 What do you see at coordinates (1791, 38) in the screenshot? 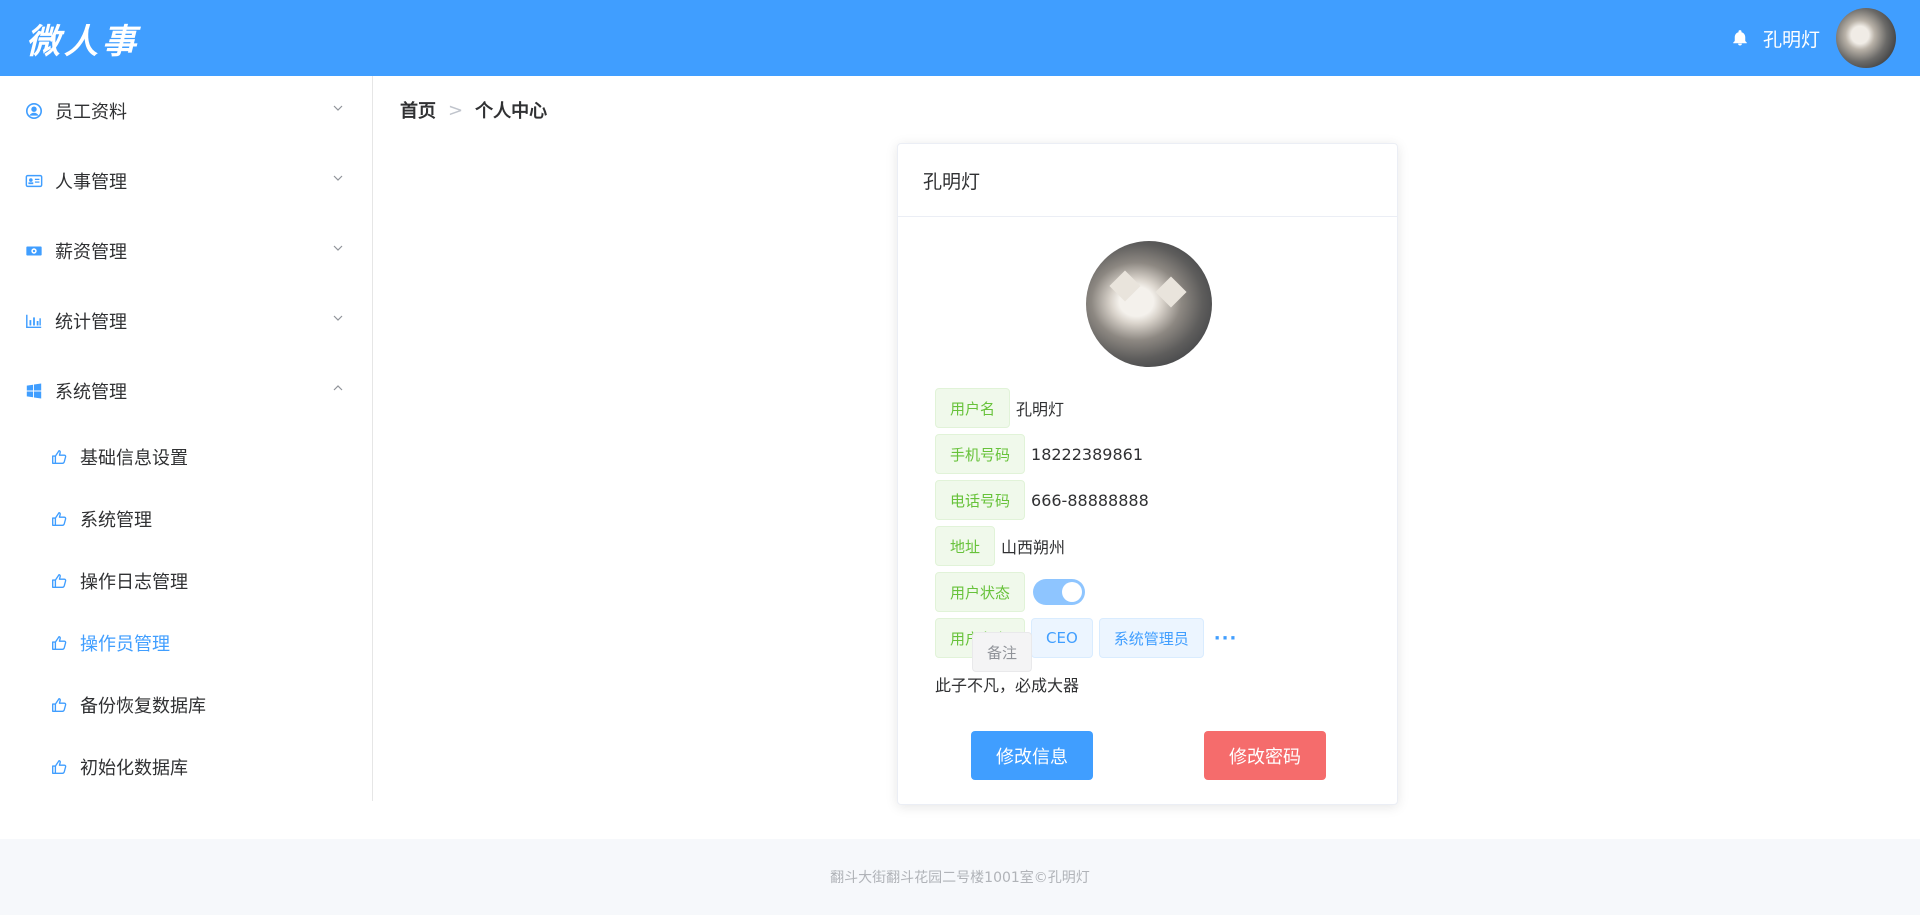
I see `header-username: 孔明灯` at bounding box center [1791, 38].